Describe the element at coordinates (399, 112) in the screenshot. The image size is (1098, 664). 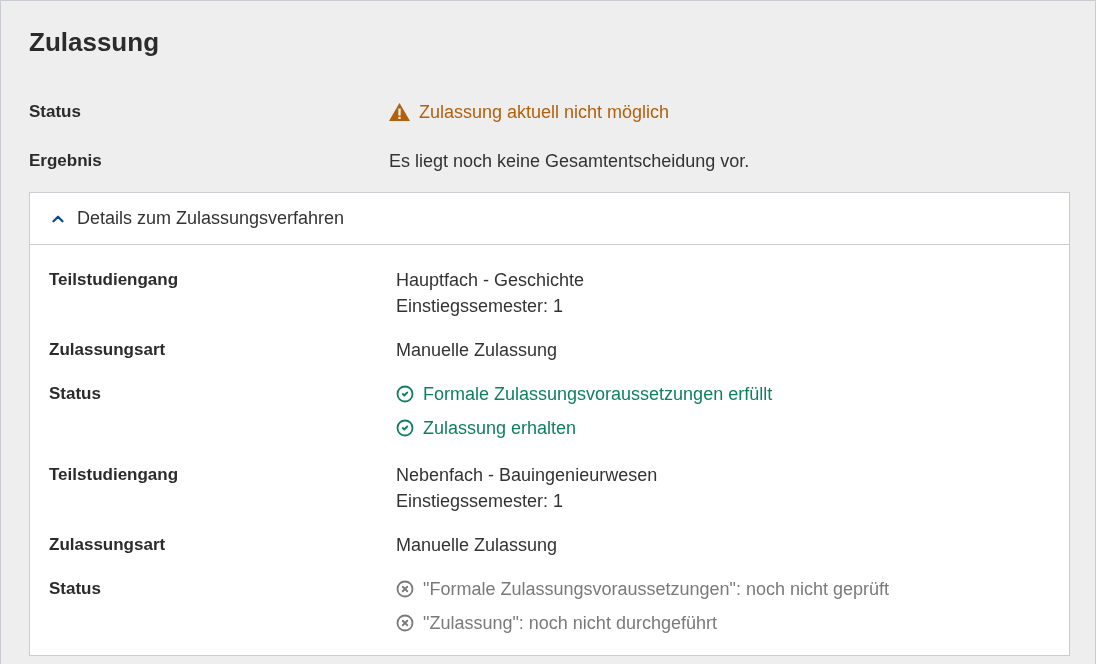
I see `warning-icon` at that location.